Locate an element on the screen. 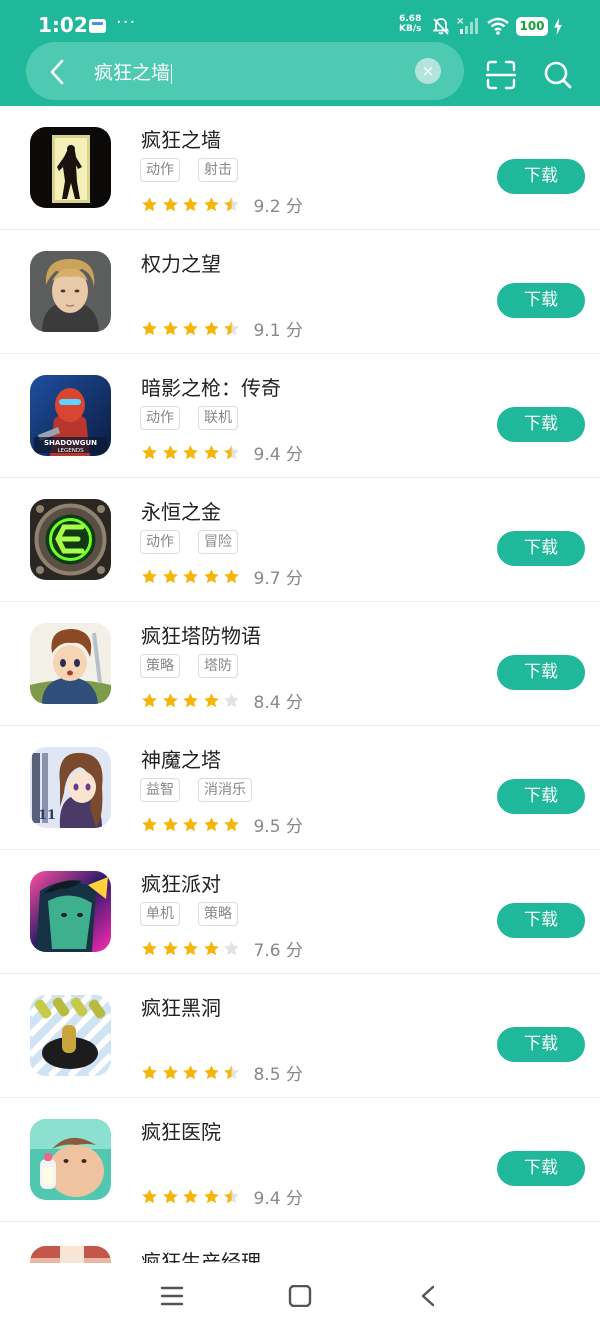 This screenshot has width=600, height=1333. game-title: 疯狂黑洞 is located at coordinates (181, 1006).